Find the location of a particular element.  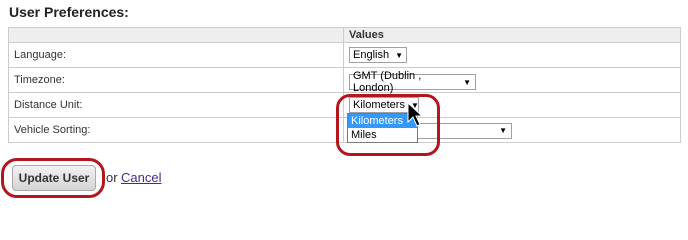

language-cell: English ▼ is located at coordinates (512, 55).